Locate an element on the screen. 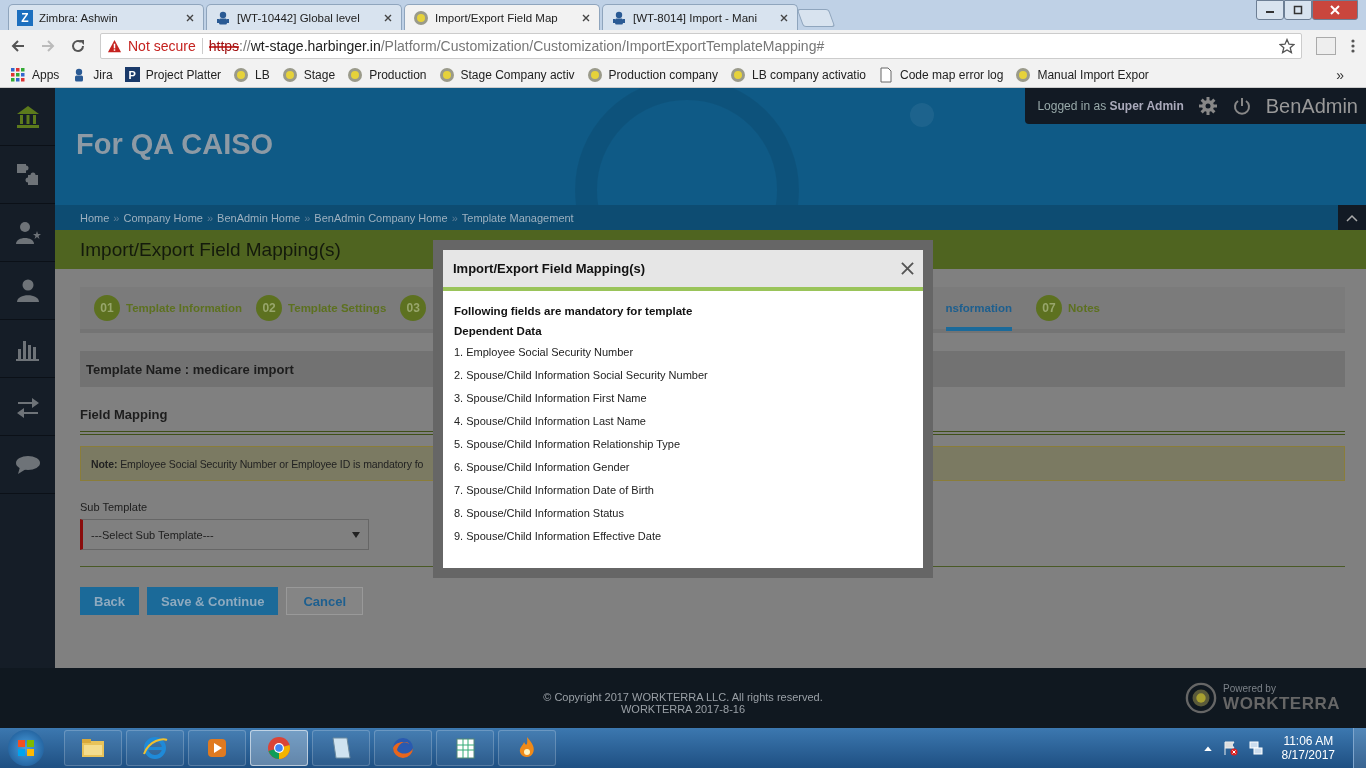 The height and width of the screenshot is (768, 1366). mandatory-field-item: 1. Employee Social Security Number is located at coordinates (544, 352).